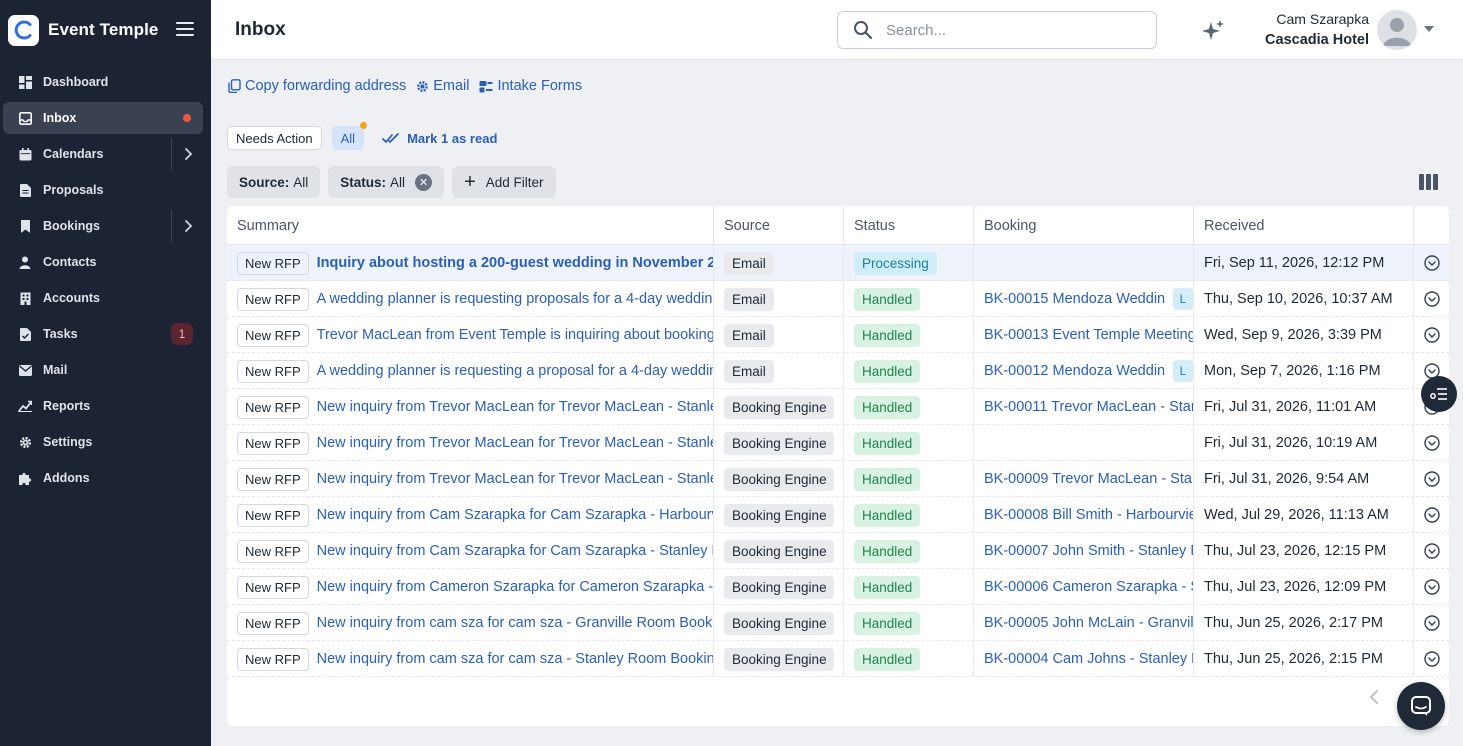 The image size is (1463, 746). Describe the element at coordinates (442, 86) in the screenshot. I see `email-settings-link: Email` at that location.